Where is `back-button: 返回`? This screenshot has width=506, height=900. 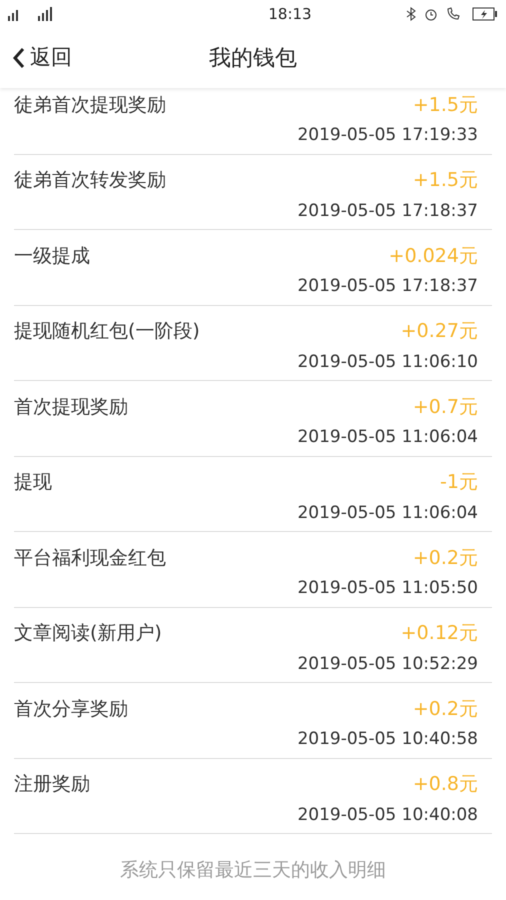
back-button: 返回 is located at coordinates (36, 58).